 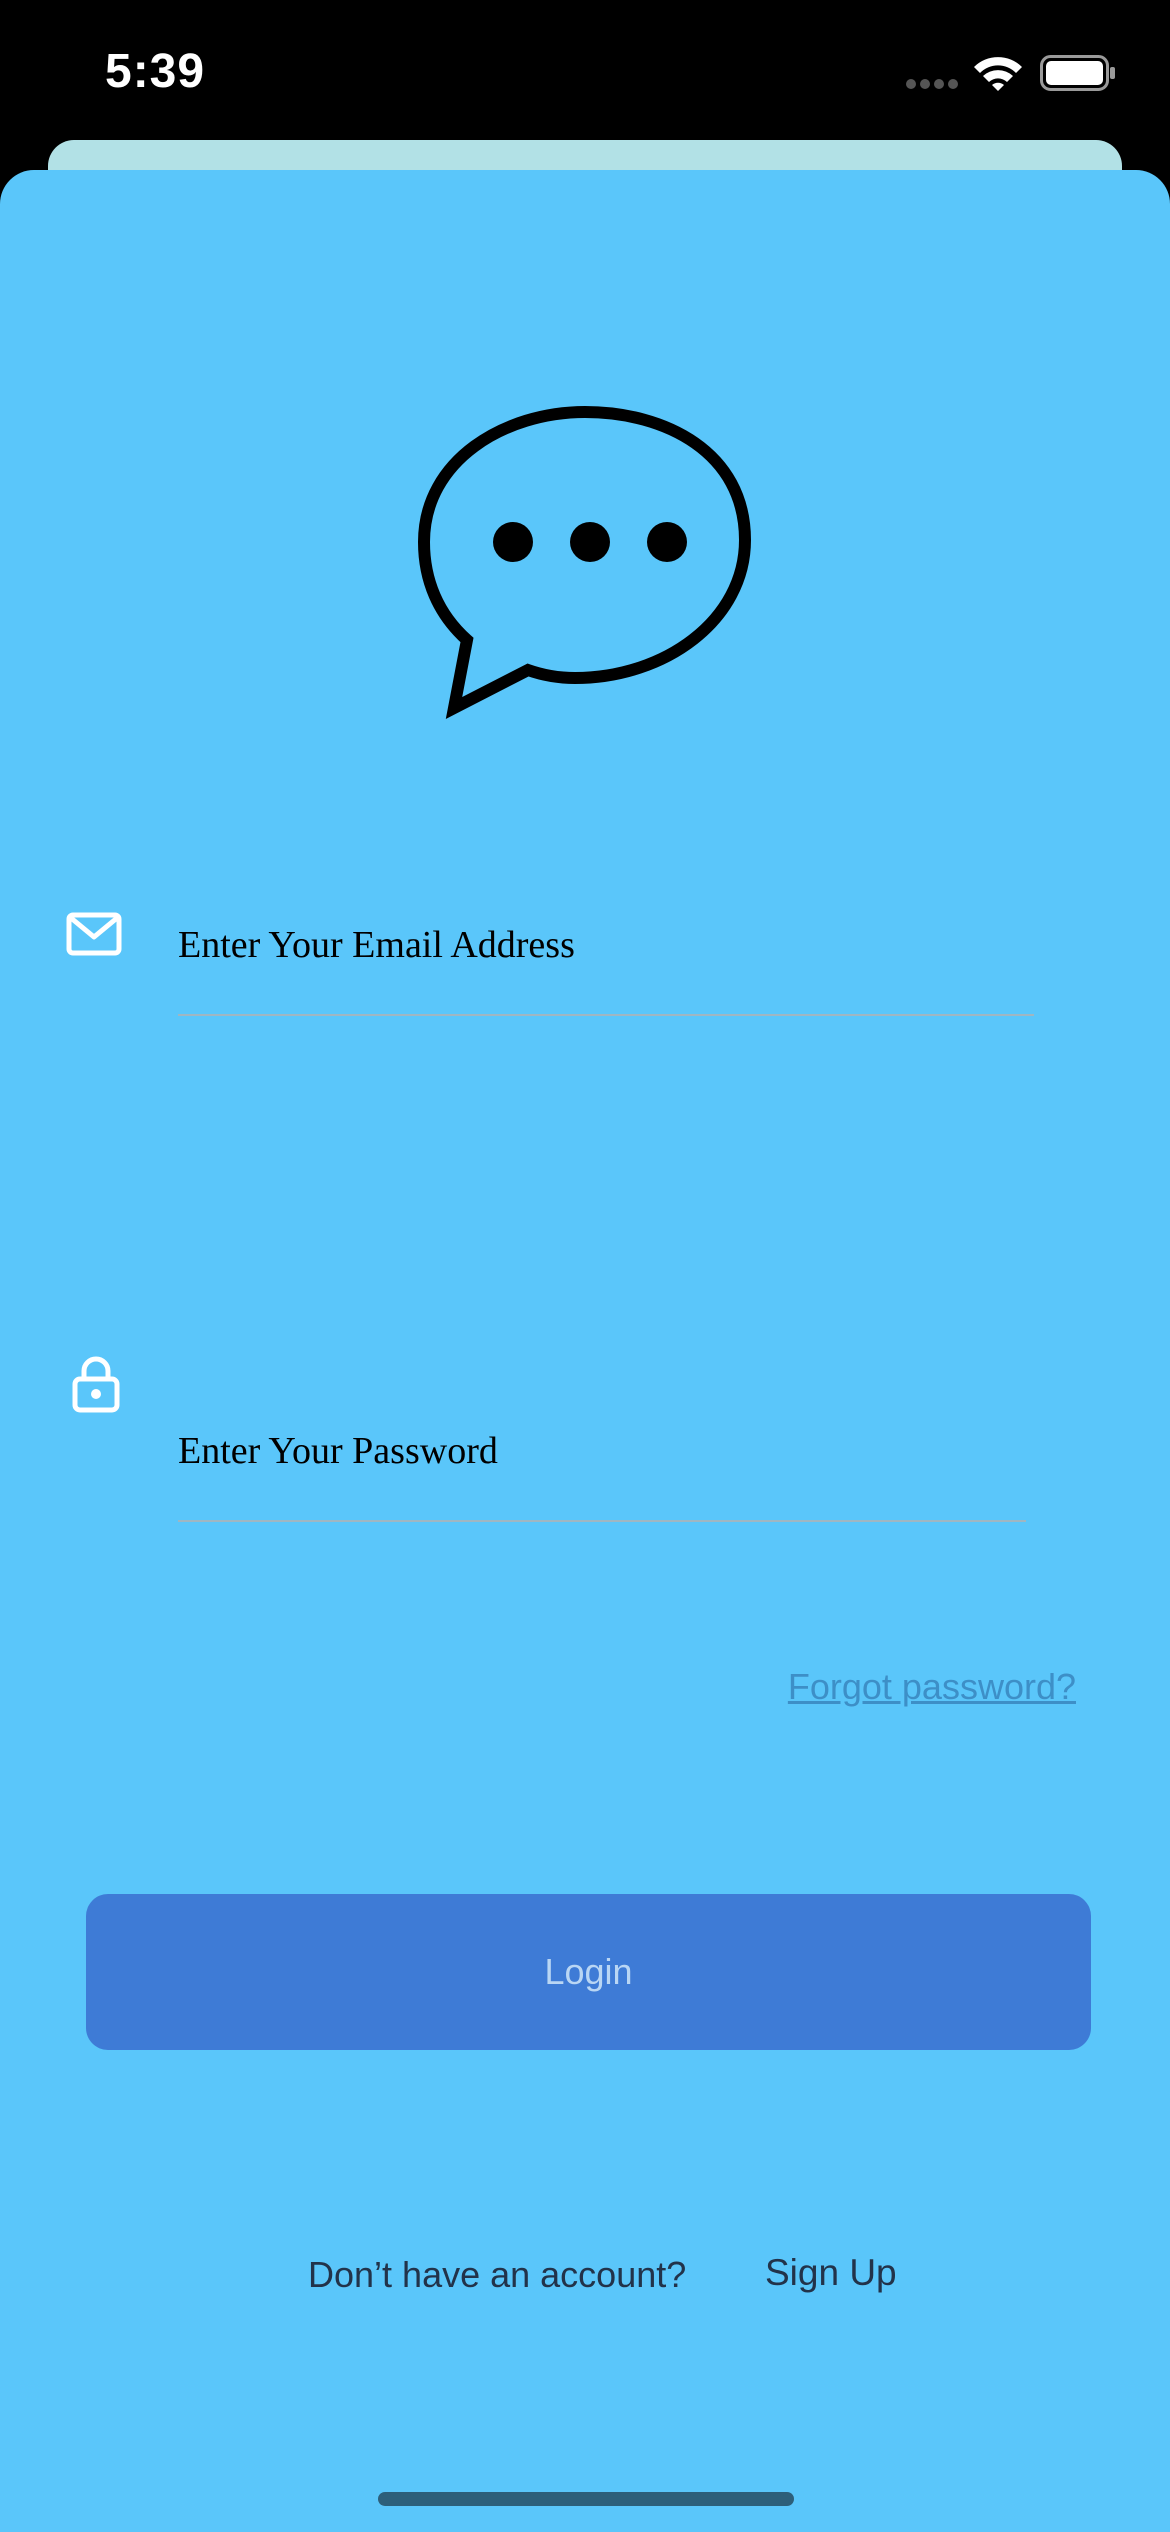 What do you see at coordinates (584, 562) in the screenshot?
I see `chat-bubble-ellipsis-icon` at bounding box center [584, 562].